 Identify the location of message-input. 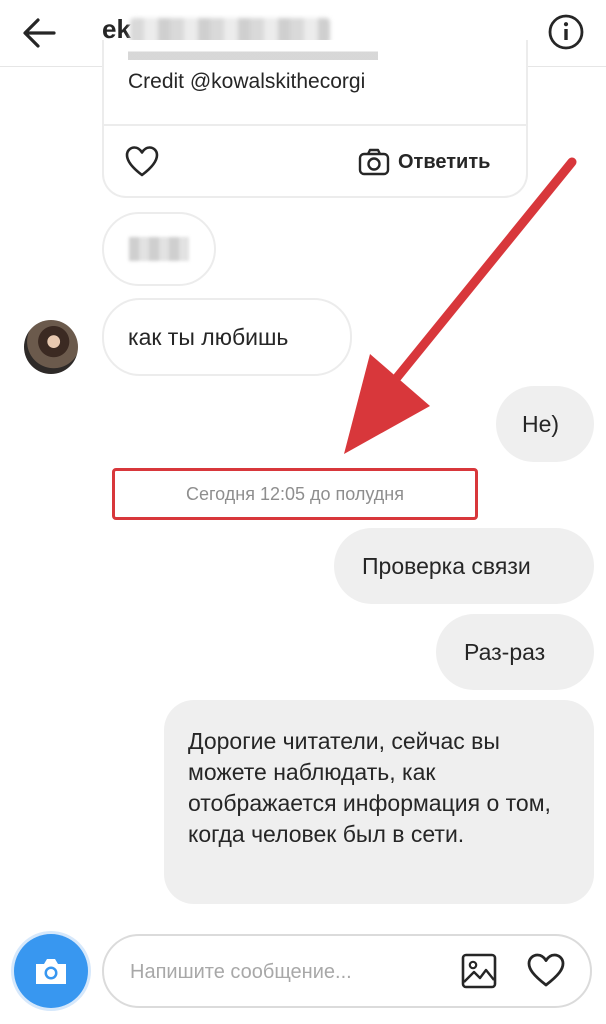
(275, 972).